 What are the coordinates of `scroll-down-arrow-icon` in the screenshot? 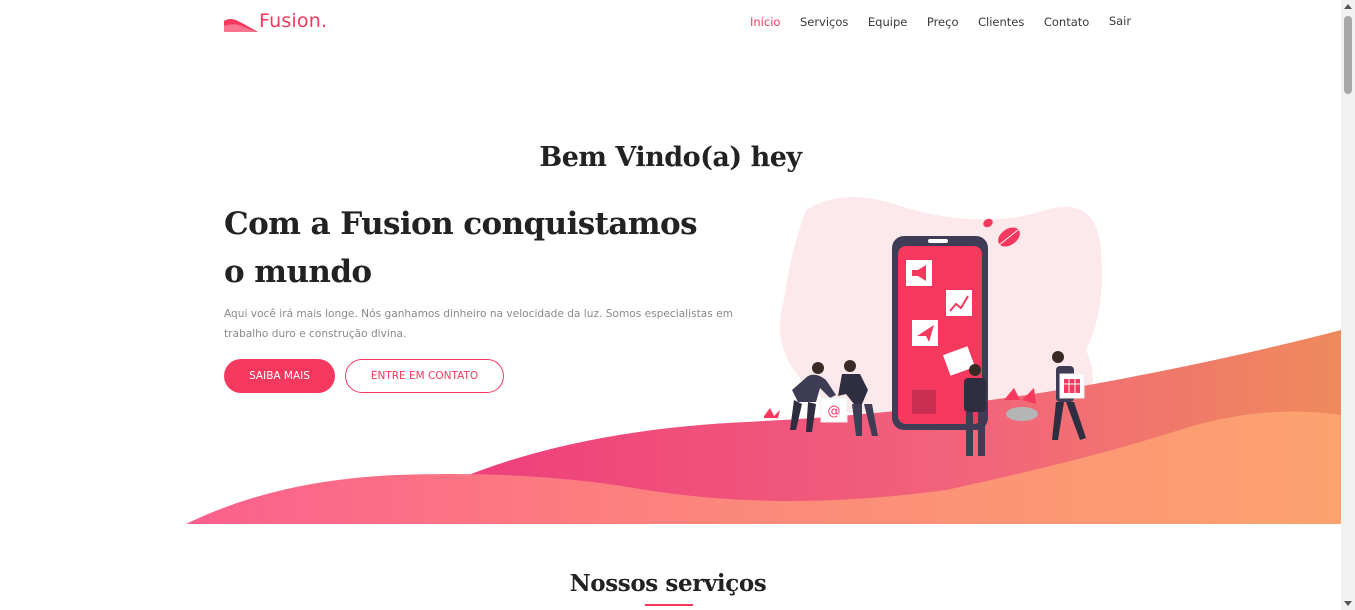 It's located at (1348, 603).